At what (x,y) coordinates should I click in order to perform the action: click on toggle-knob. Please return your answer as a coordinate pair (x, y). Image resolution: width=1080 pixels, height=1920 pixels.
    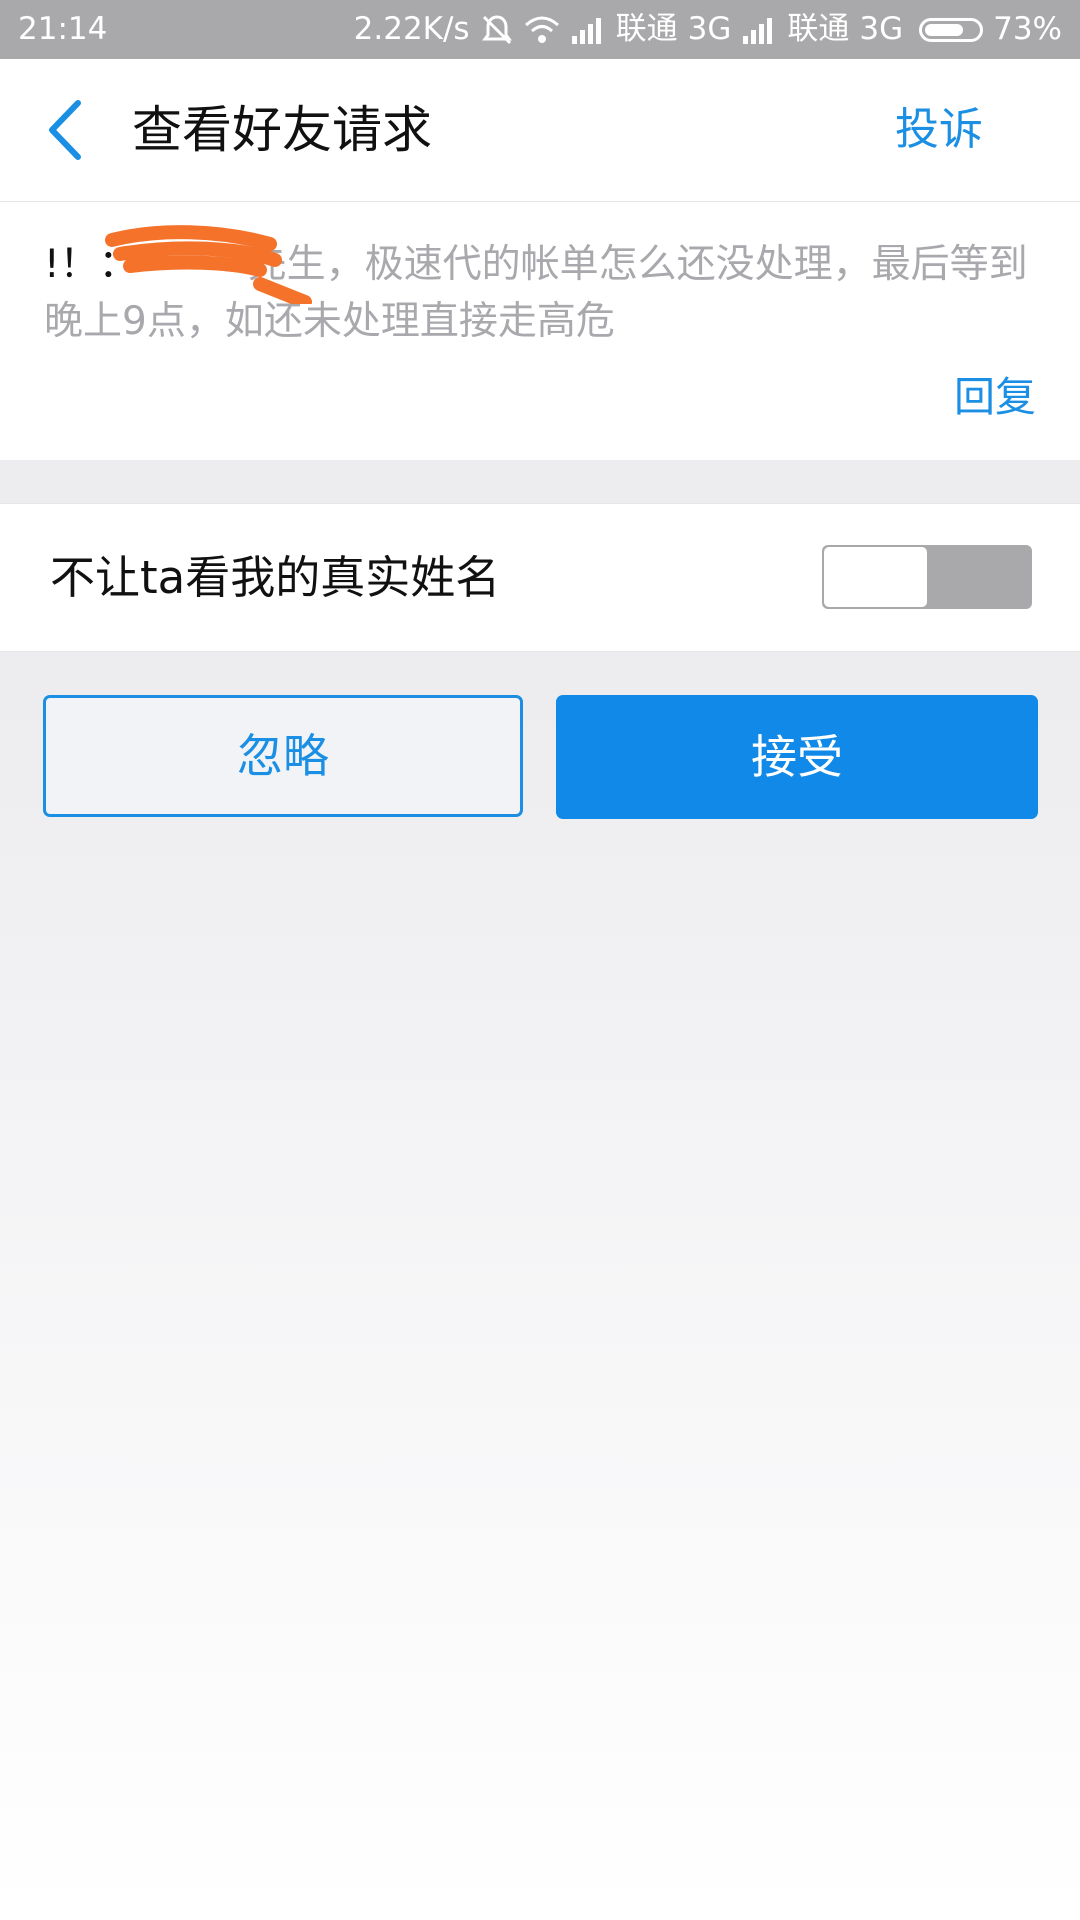
    Looking at the image, I should click on (875, 577).